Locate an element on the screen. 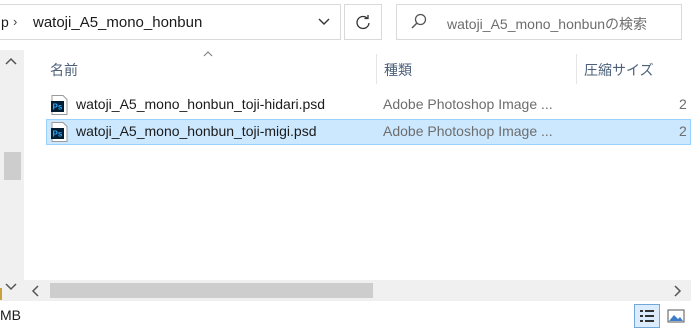 The width and height of the screenshot is (691, 332). search-input: watoji_A5_mono_honbunの検索 is located at coordinates (539, 22).